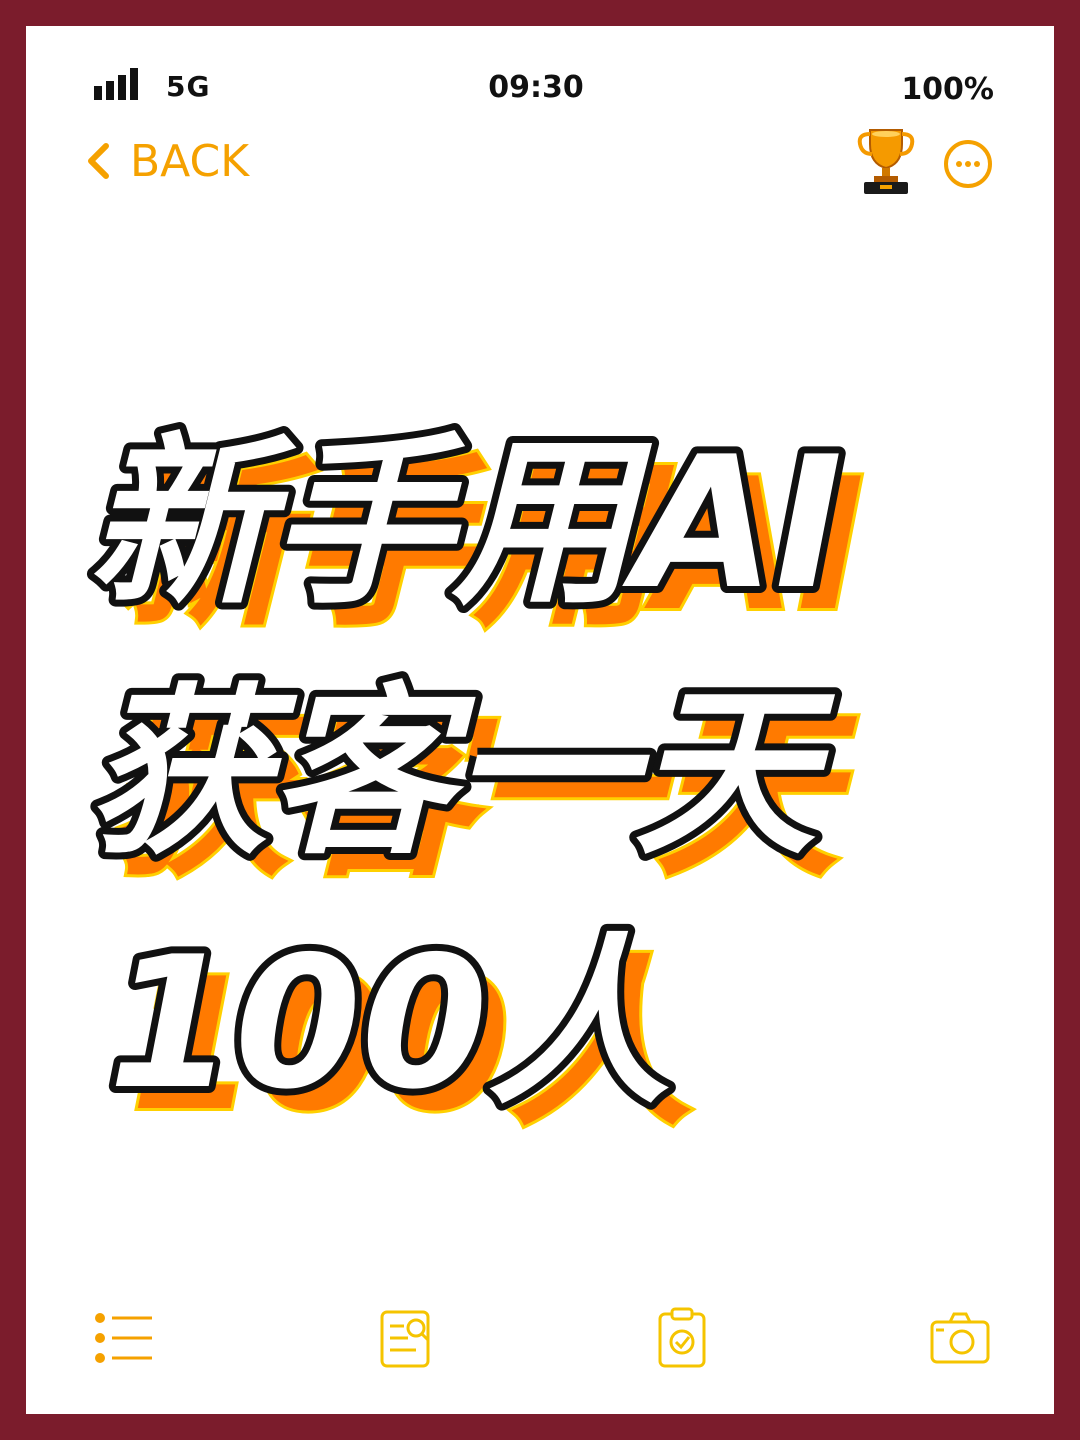 Image resolution: width=1080 pixels, height=1440 pixels. I want to click on status-bar: 5G 09:30 100%, so click(540, 81).